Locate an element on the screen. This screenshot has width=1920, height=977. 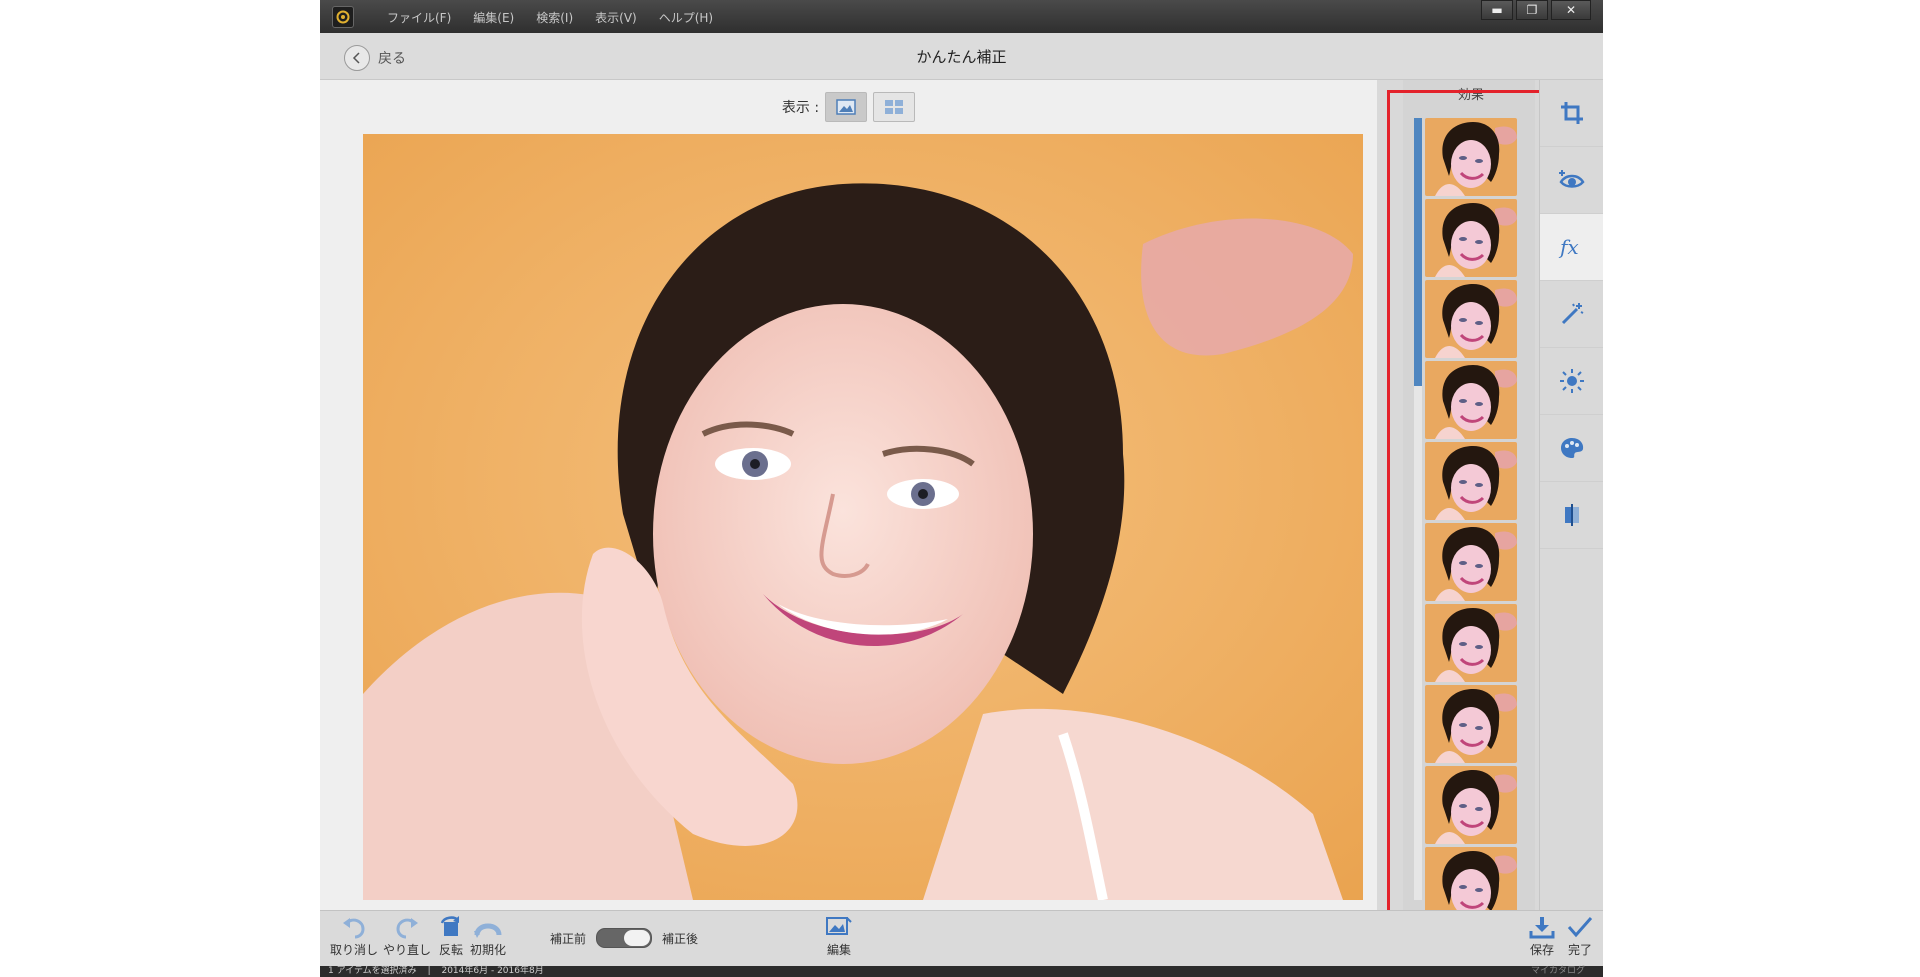
undo-button: 取り消し is located at coordinates (354, 936).